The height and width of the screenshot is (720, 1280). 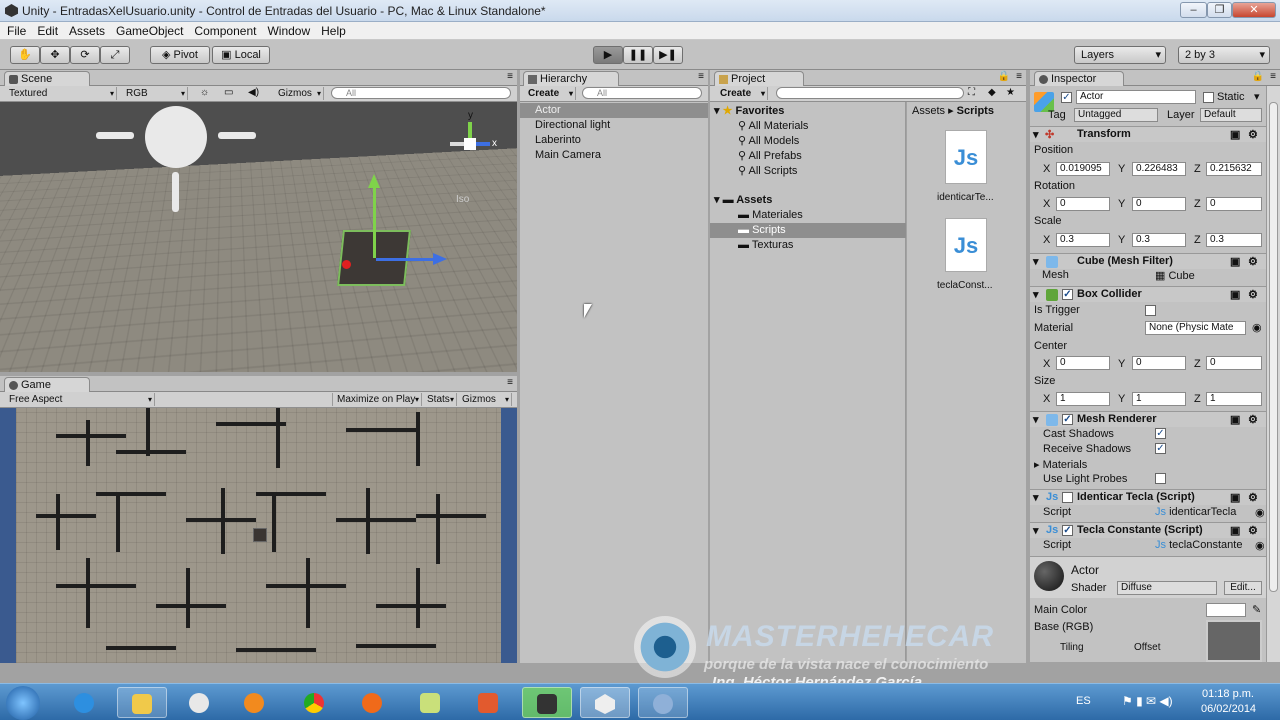 What do you see at coordinates (253, 92) in the screenshot?
I see `audio-toggle-icon: ◀)` at bounding box center [253, 92].